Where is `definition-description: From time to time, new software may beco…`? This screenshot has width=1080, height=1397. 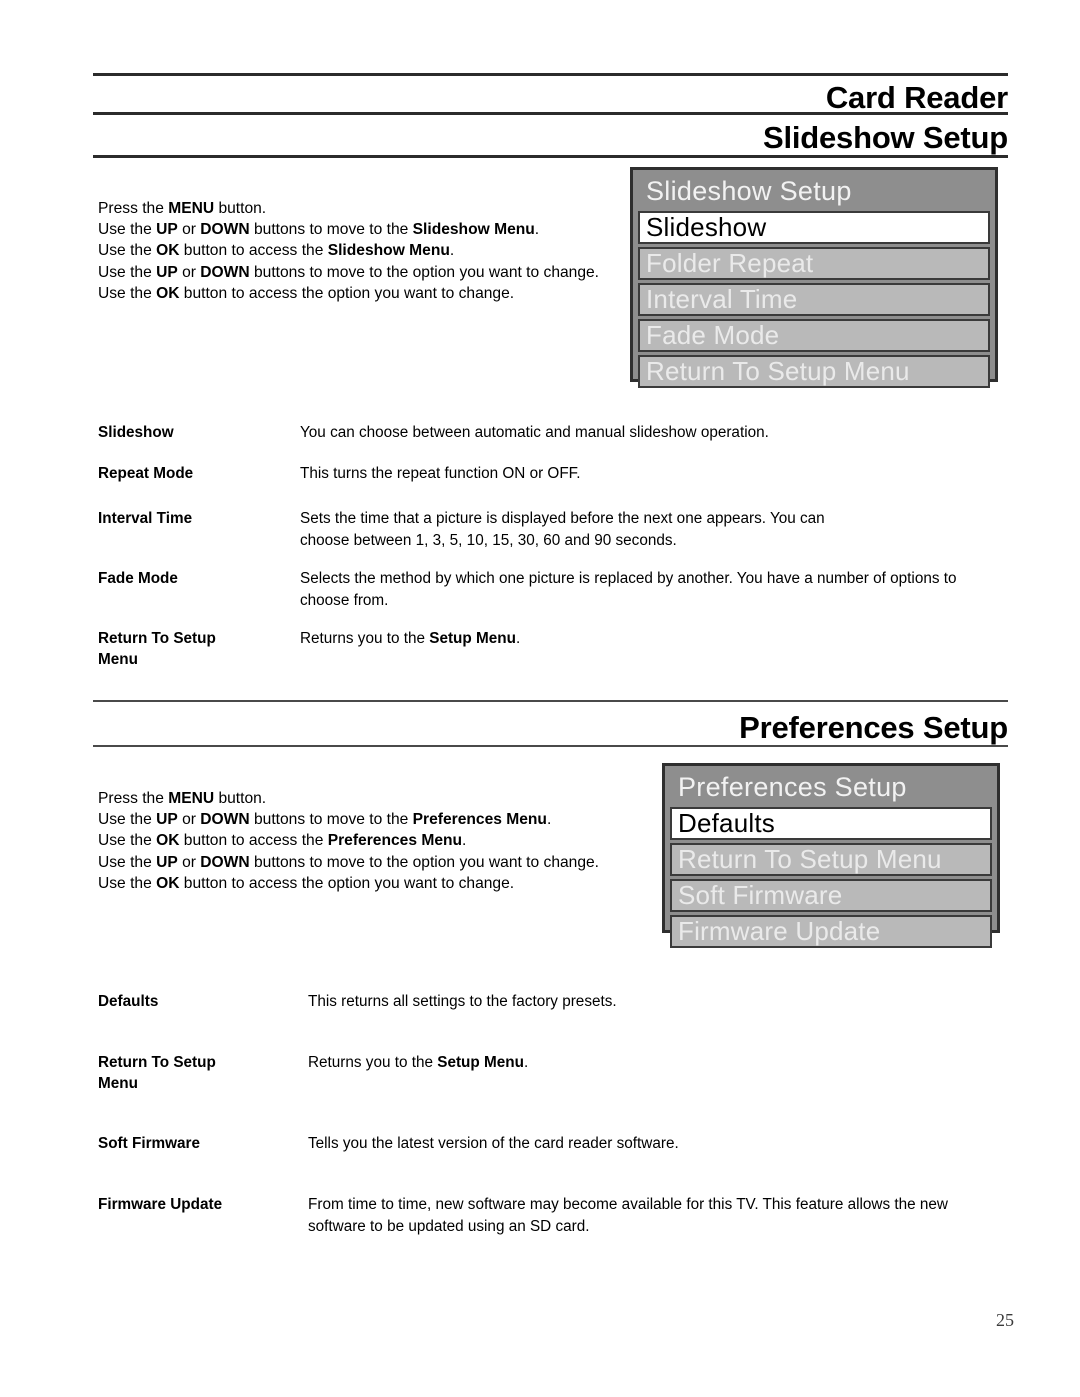
definition-description: From time to time, new software may beco… is located at coordinates (628, 1215).